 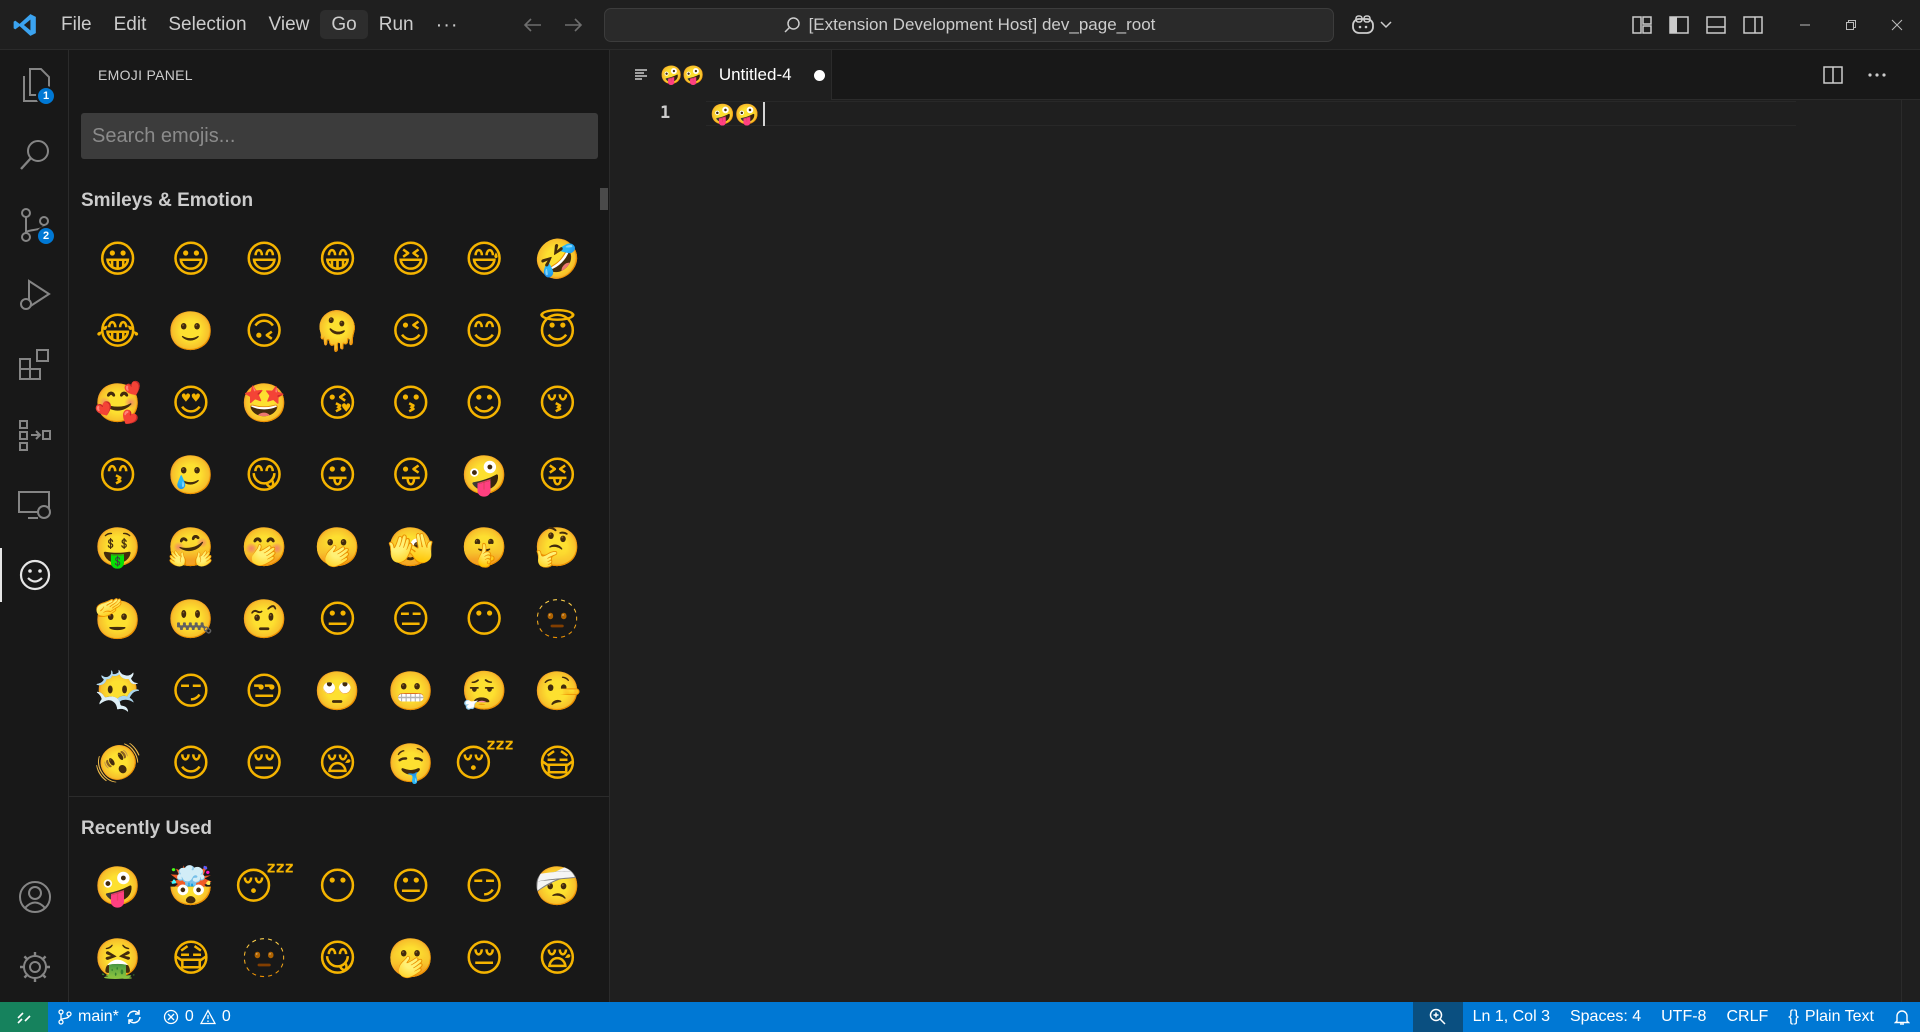 I want to click on emoji-button: 😊, so click(x=483, y=331).